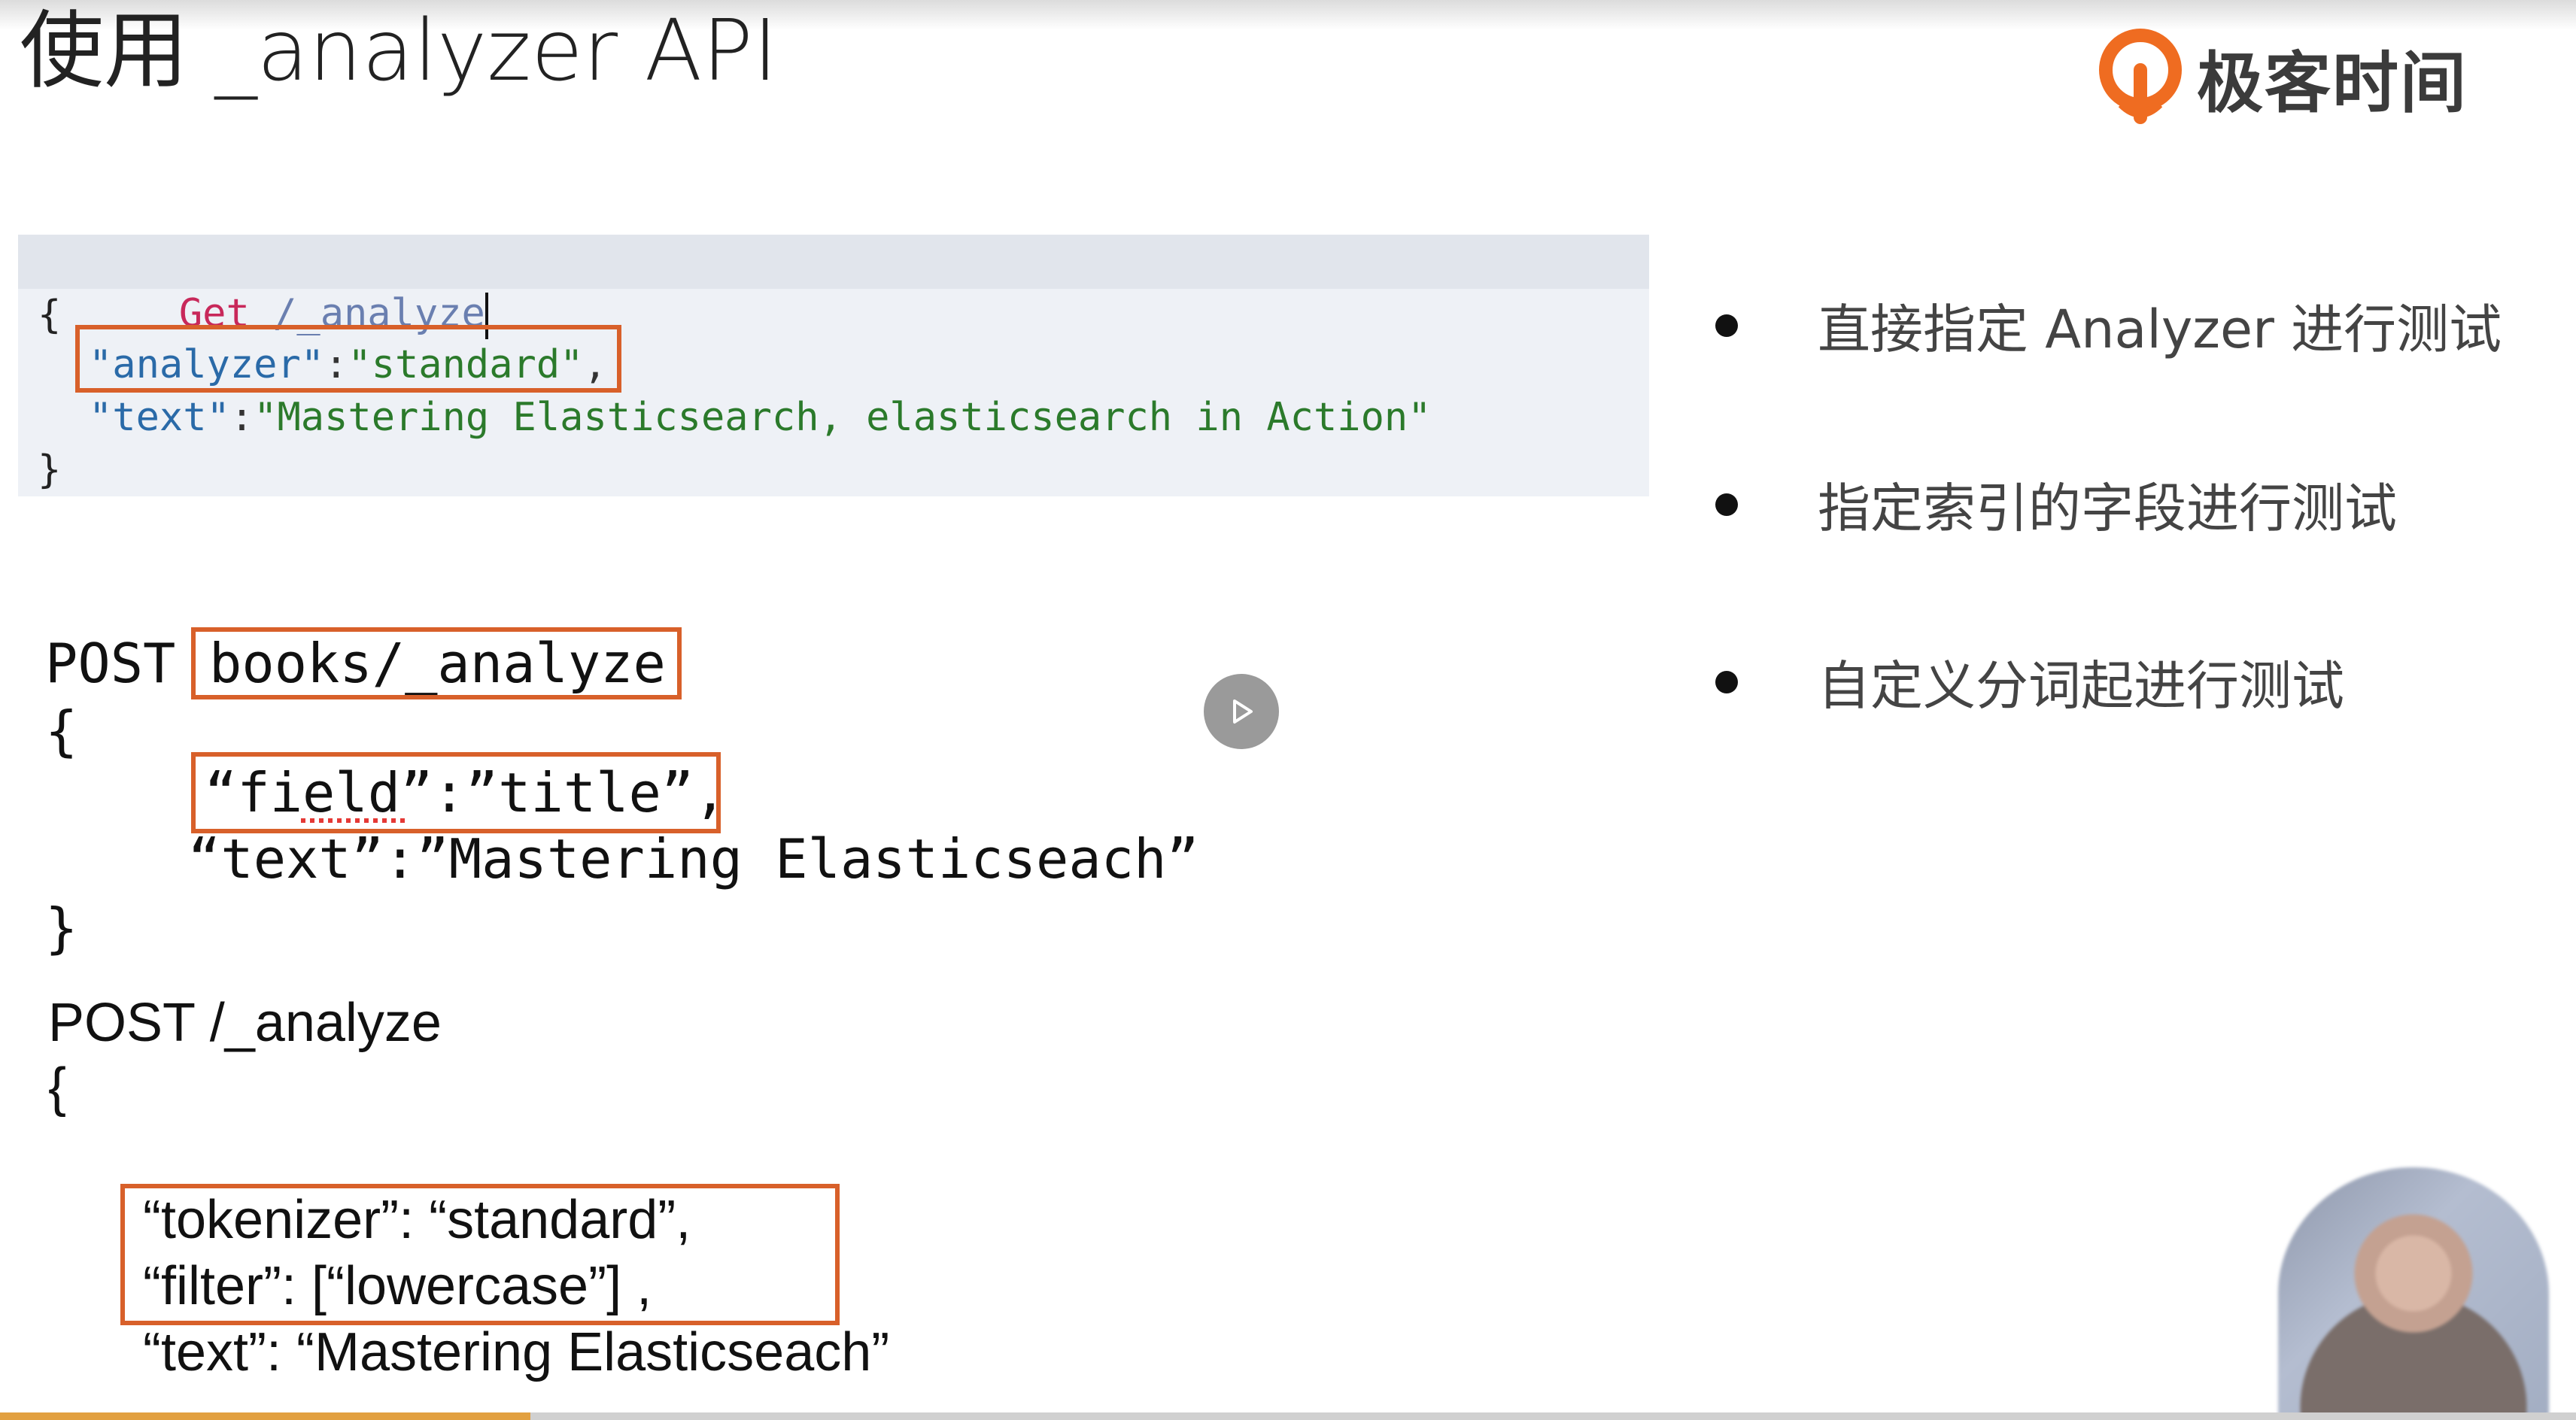 The image size is (2576, 1420). I want to click on highlight-field, so click(456, 792).